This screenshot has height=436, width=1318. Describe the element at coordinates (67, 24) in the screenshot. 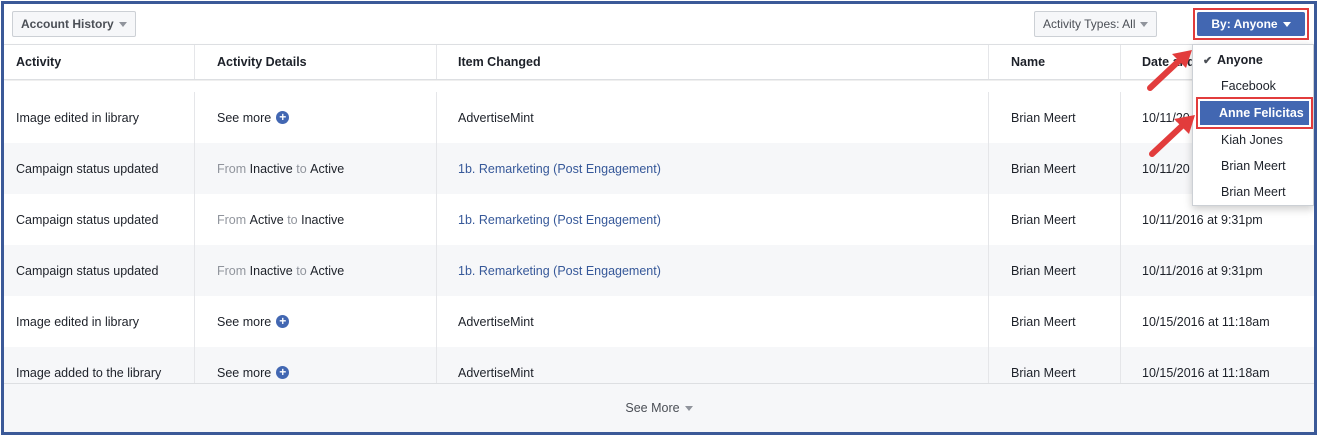

I see `account-history-label: Account History` at that location.